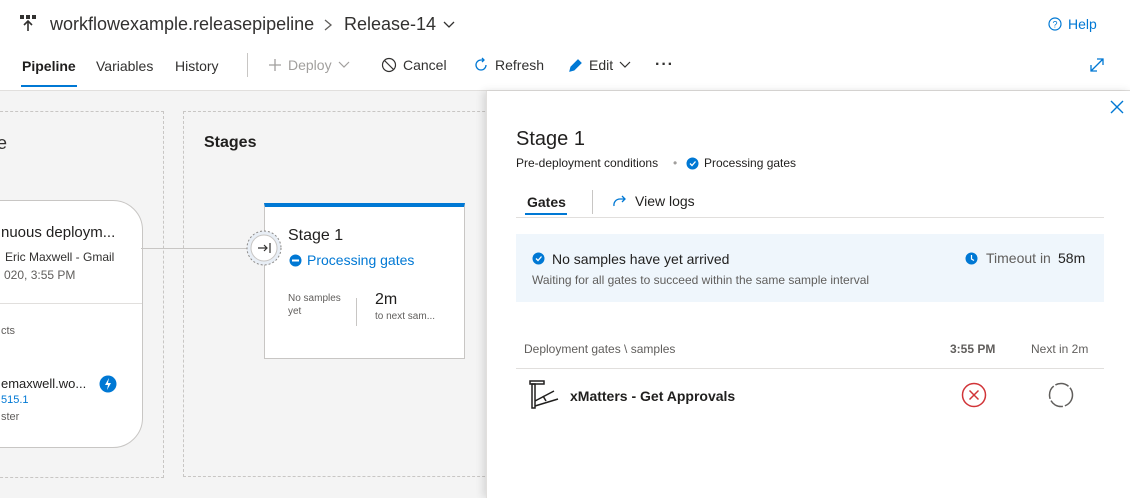 The width and height of the screenshot is (1130, 498). What do you see at coordinates (182, 24) in the screenshot?
I see `pipeline-name-link: workflowexample.releasepipeline` at bounding box center [182, 24].